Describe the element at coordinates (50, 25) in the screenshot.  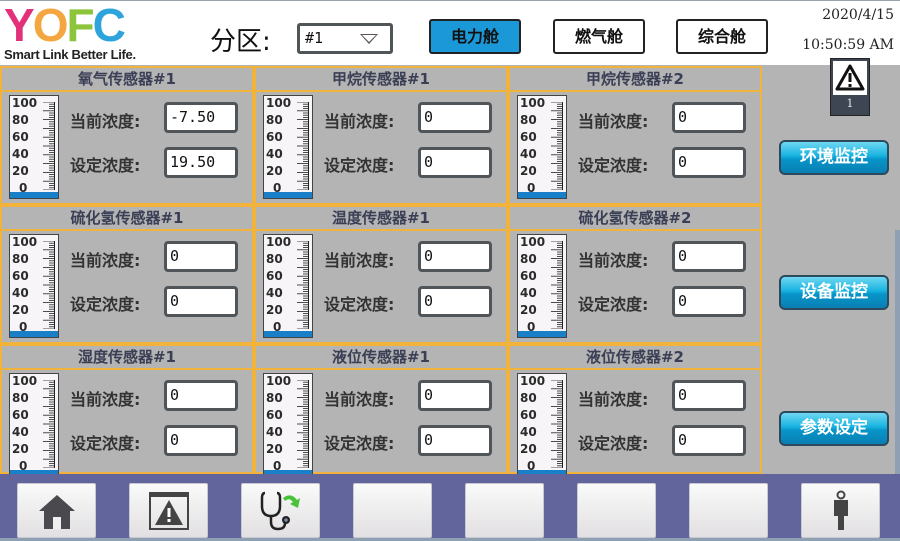
I see `logo-letter: O` at that location.